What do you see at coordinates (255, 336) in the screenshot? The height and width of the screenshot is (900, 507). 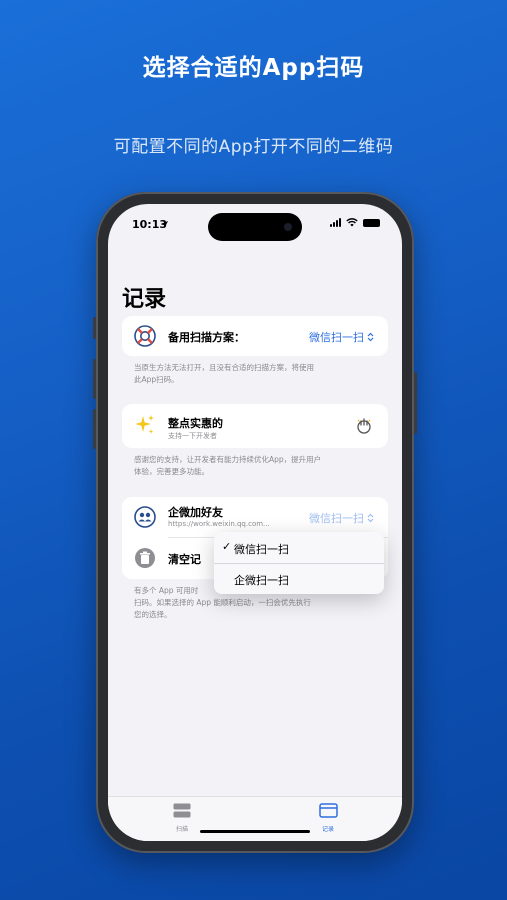 I see `backup-scan-card: 备用扫描方案： 微信扫一扫` at bounding box center [255, 336].